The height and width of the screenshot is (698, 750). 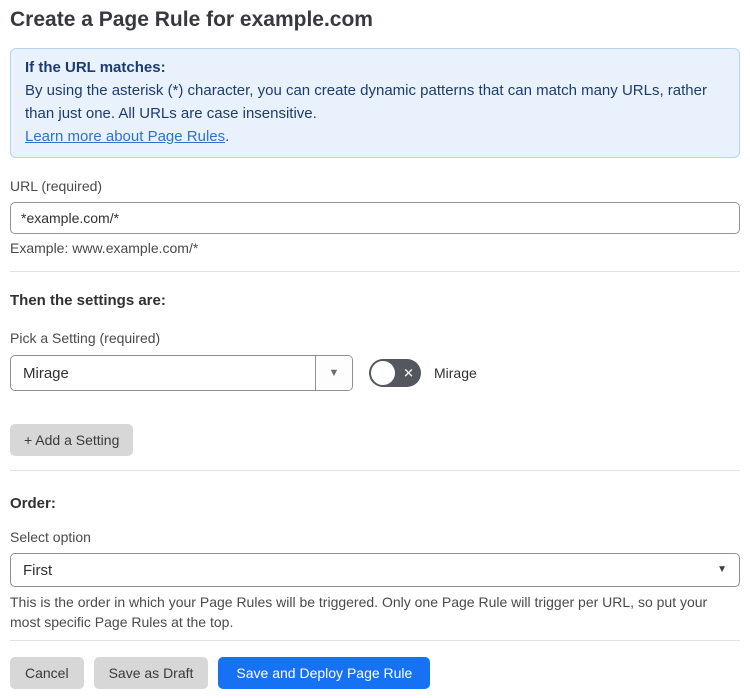 What do you see at coordinates (324, 673) in the screenshot?
I see `save-and-deploy-button: Save and Deploy Page Rule` at bounding box center [324, 673].